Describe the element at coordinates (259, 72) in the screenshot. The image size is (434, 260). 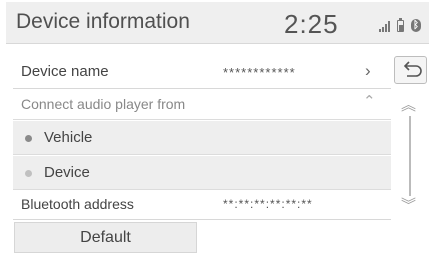
I see `device-name-value: ************` at that location.